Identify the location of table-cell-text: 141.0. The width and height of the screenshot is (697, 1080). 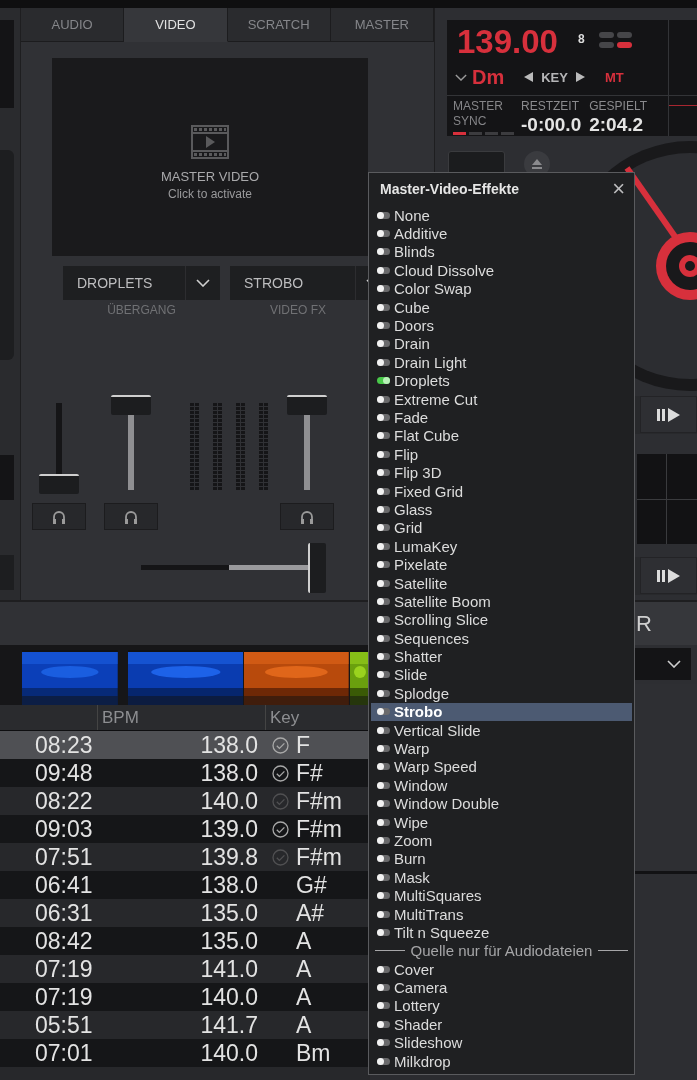
(229, 969).